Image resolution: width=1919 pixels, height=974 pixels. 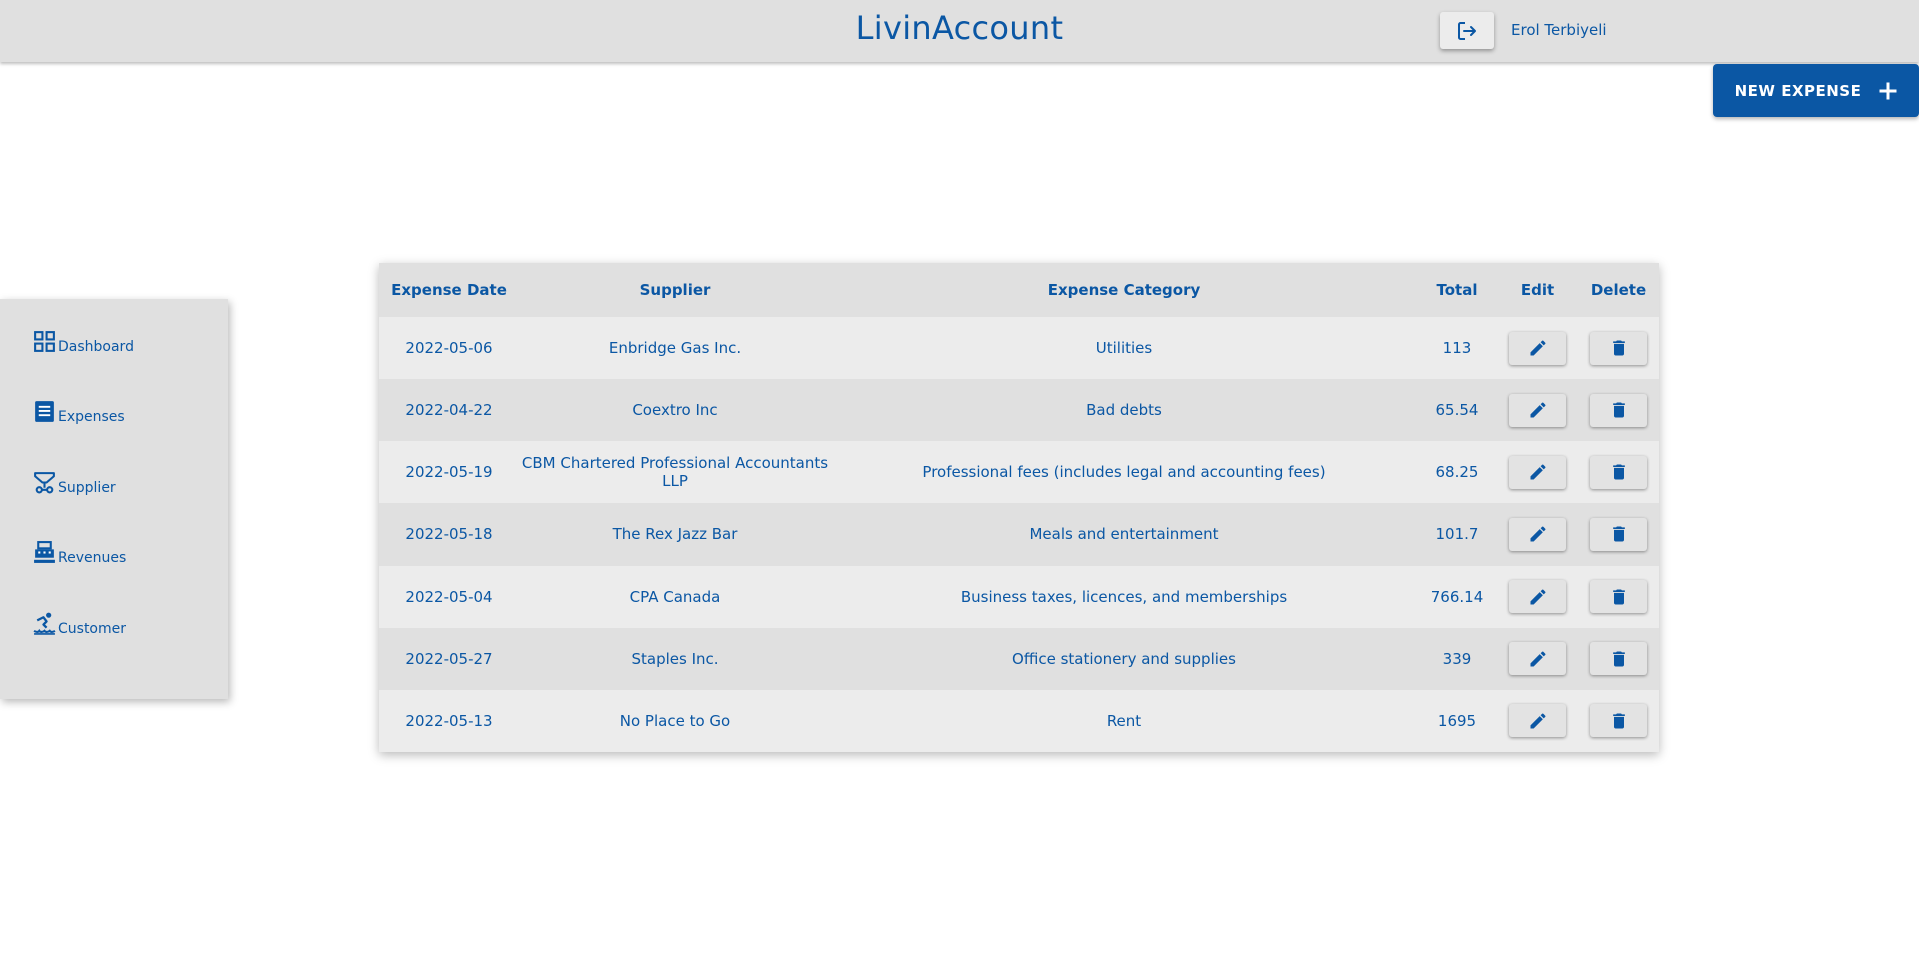 What do you see at coordinates (675, 410) in the screenshot?
I see `cell-supplier: Coextro Inc` at bounding box center [675, 410].